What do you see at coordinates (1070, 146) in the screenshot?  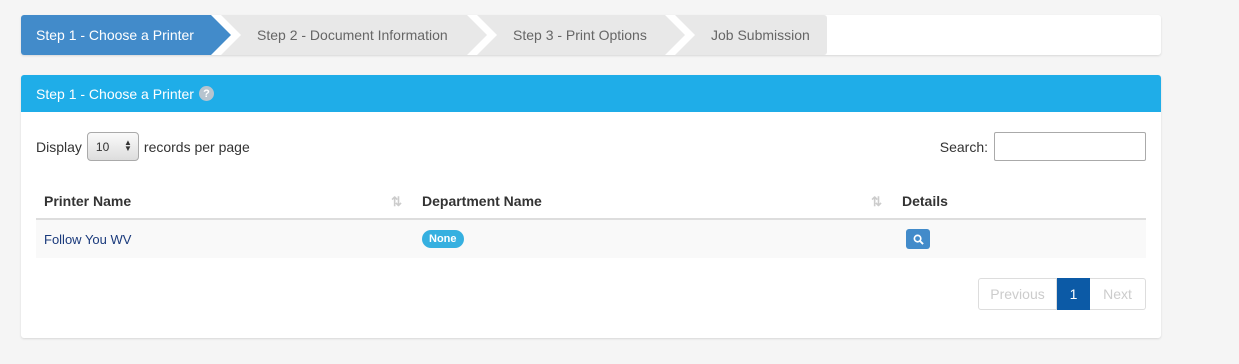 I see `search-input` at bounding box center [1070, 146].